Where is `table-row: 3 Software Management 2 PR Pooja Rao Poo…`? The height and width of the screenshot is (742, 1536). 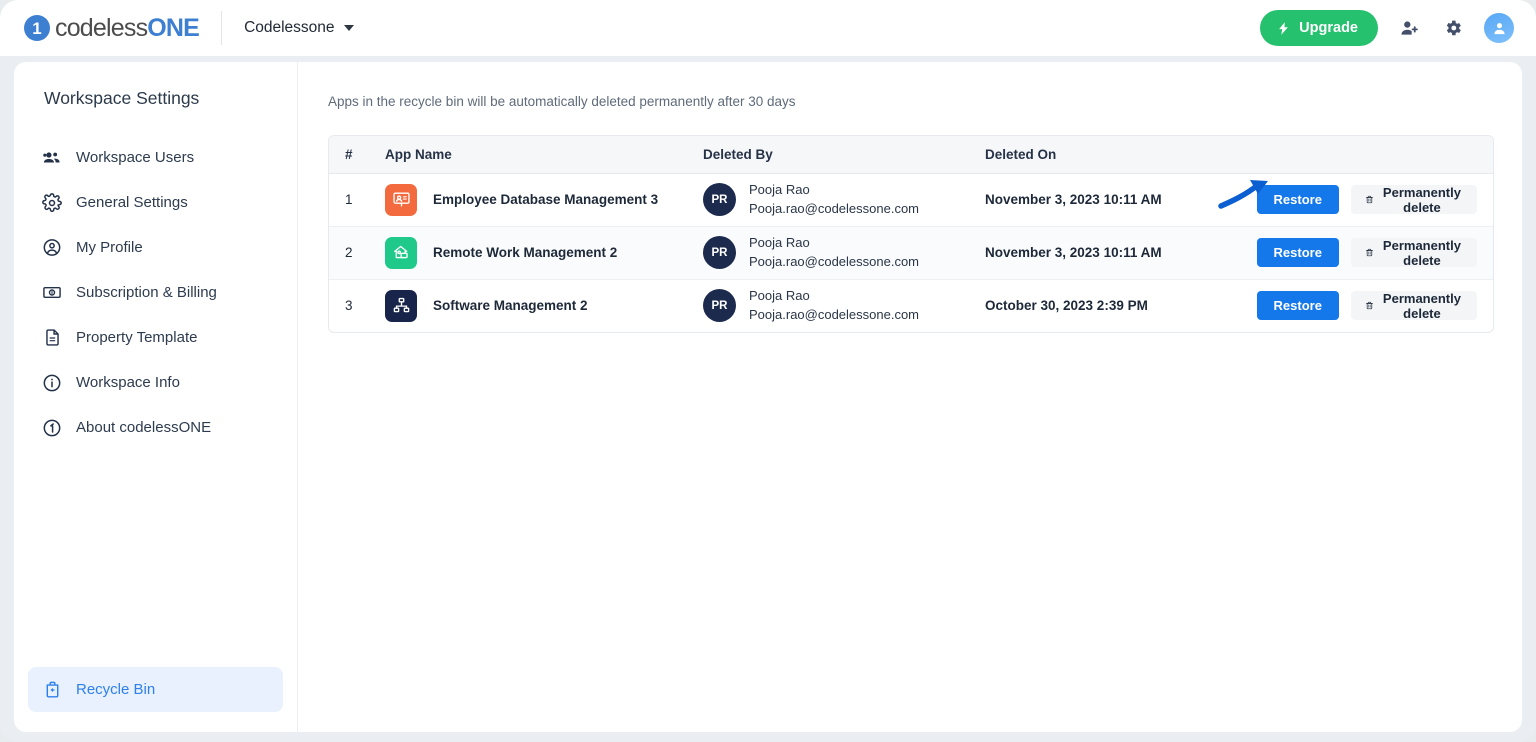 table-row: 3 Software Management 2 PR Pooja Rao Poo… is located at coordinates (911, 305).